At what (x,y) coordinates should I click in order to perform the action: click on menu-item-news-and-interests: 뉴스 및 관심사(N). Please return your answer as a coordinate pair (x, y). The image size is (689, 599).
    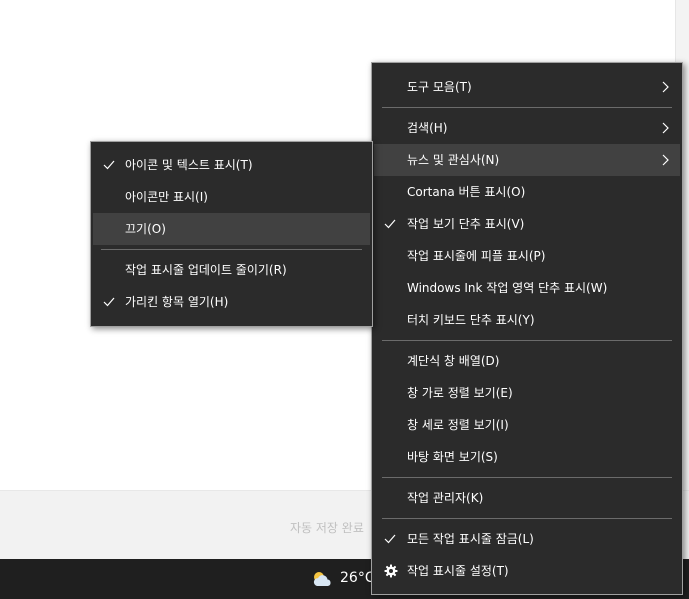
    Looking at the image, I should click on (527, 160).